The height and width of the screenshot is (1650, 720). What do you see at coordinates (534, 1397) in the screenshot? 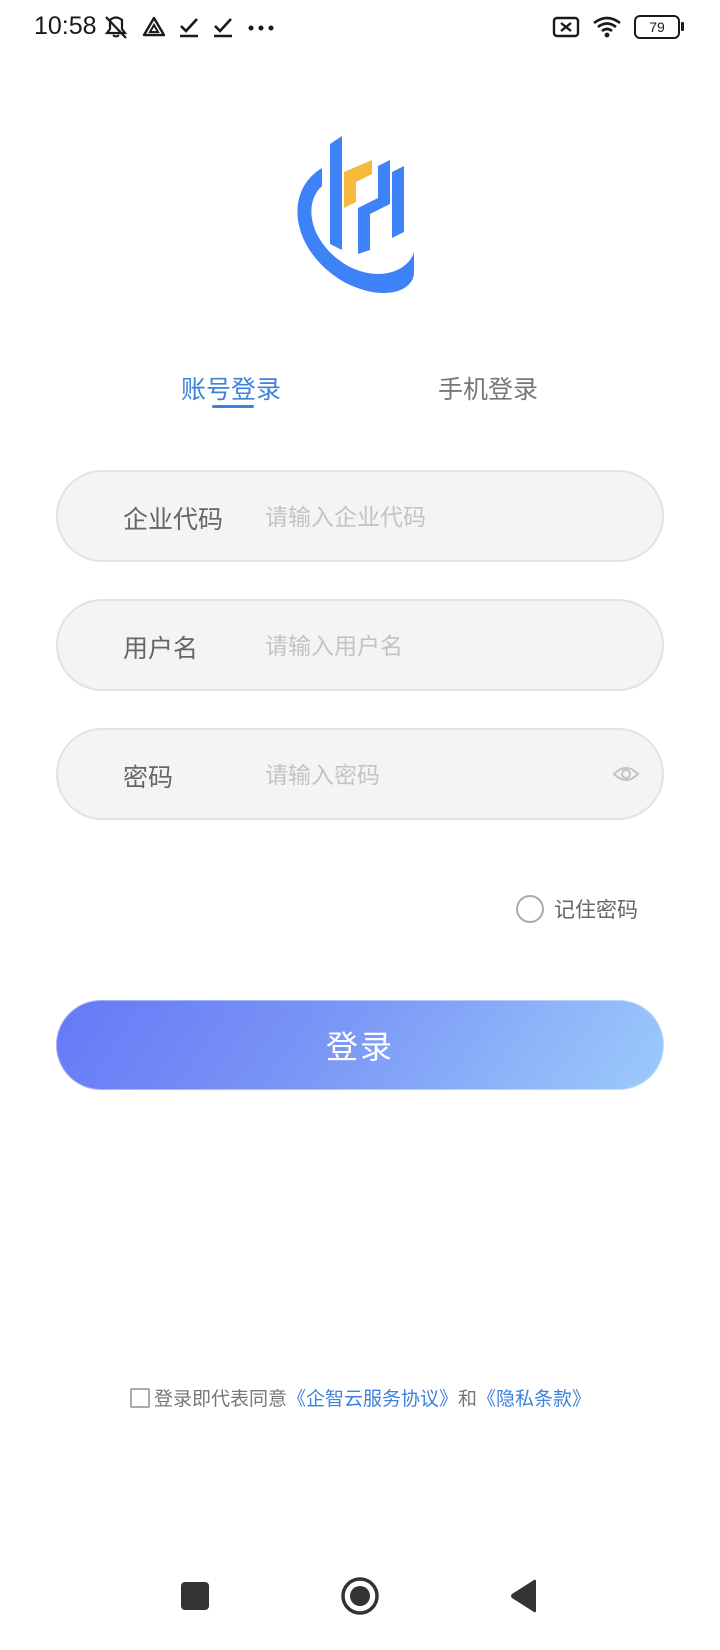
I see `privacy-policy-link: 《隐私条款》` at bounding box center [534, 1397].